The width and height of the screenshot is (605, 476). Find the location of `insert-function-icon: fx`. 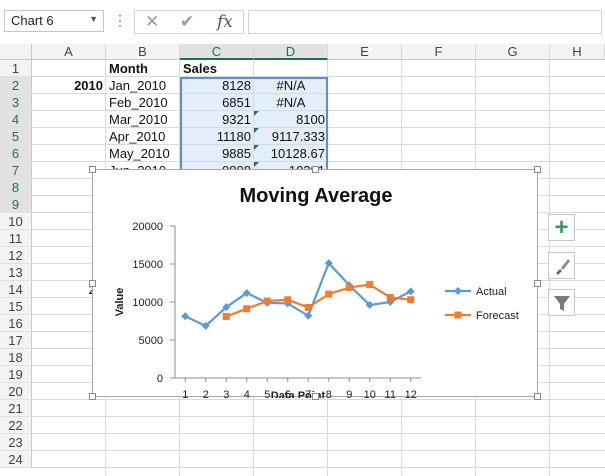

insert-function-icon: fx is located at coordinates (225, 22).